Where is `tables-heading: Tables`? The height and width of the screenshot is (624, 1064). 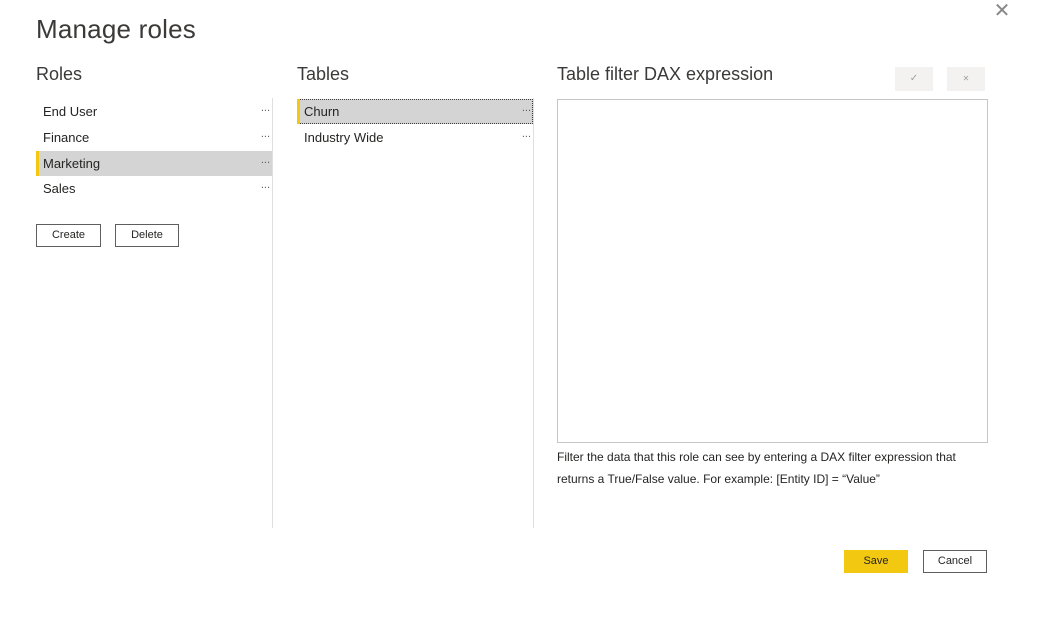 tables-heading: Tables is located at coordinates (323, 74).